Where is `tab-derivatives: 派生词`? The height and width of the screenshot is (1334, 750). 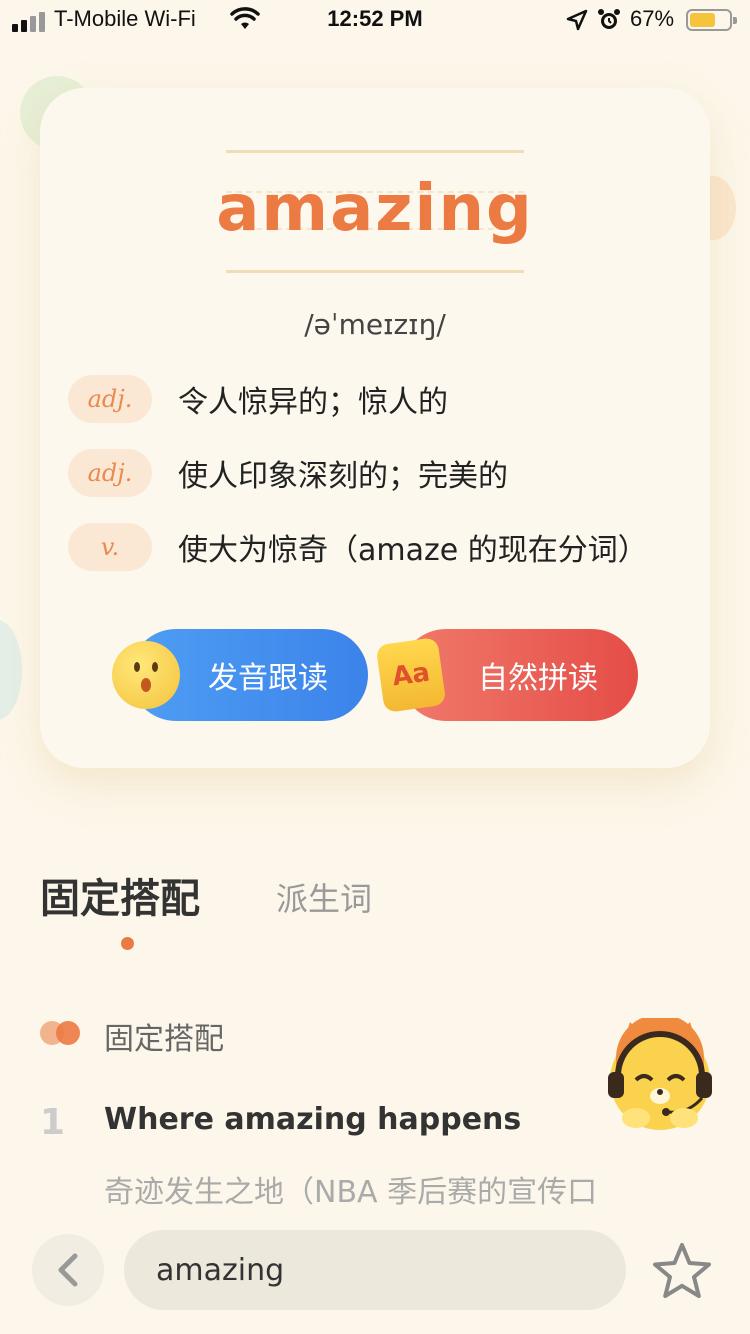 tab-derivatives: 派生词 is located at coordinates (324, 897).